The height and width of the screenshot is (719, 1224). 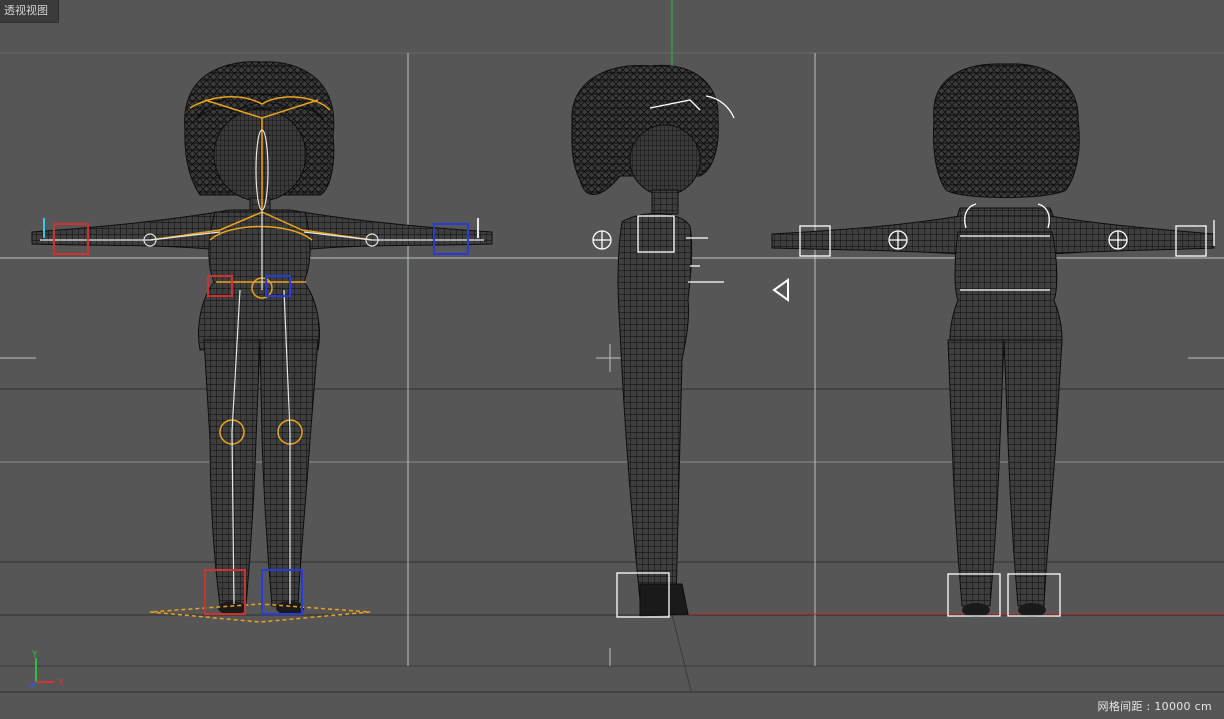 What do you see at coordinates (61, 683) in the screenshot?
I see `gizmo-x-label: X` at bounding box center [61, 683].